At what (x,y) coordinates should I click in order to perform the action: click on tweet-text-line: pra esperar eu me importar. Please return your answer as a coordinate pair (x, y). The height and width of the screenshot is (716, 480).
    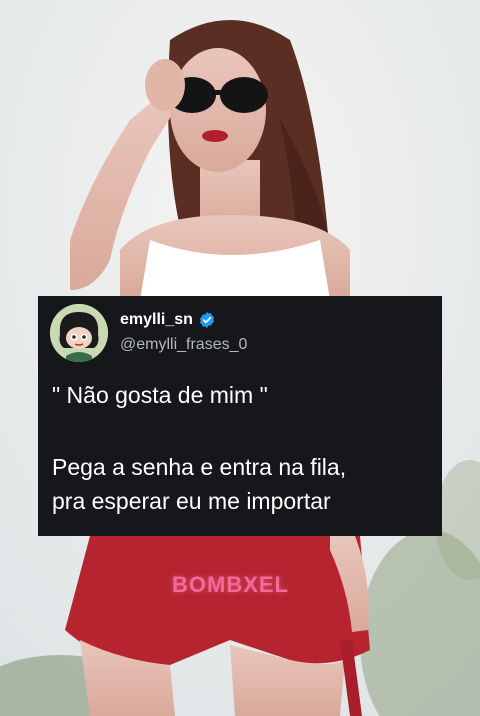
    Looking at the image, I should click on (191, 501).